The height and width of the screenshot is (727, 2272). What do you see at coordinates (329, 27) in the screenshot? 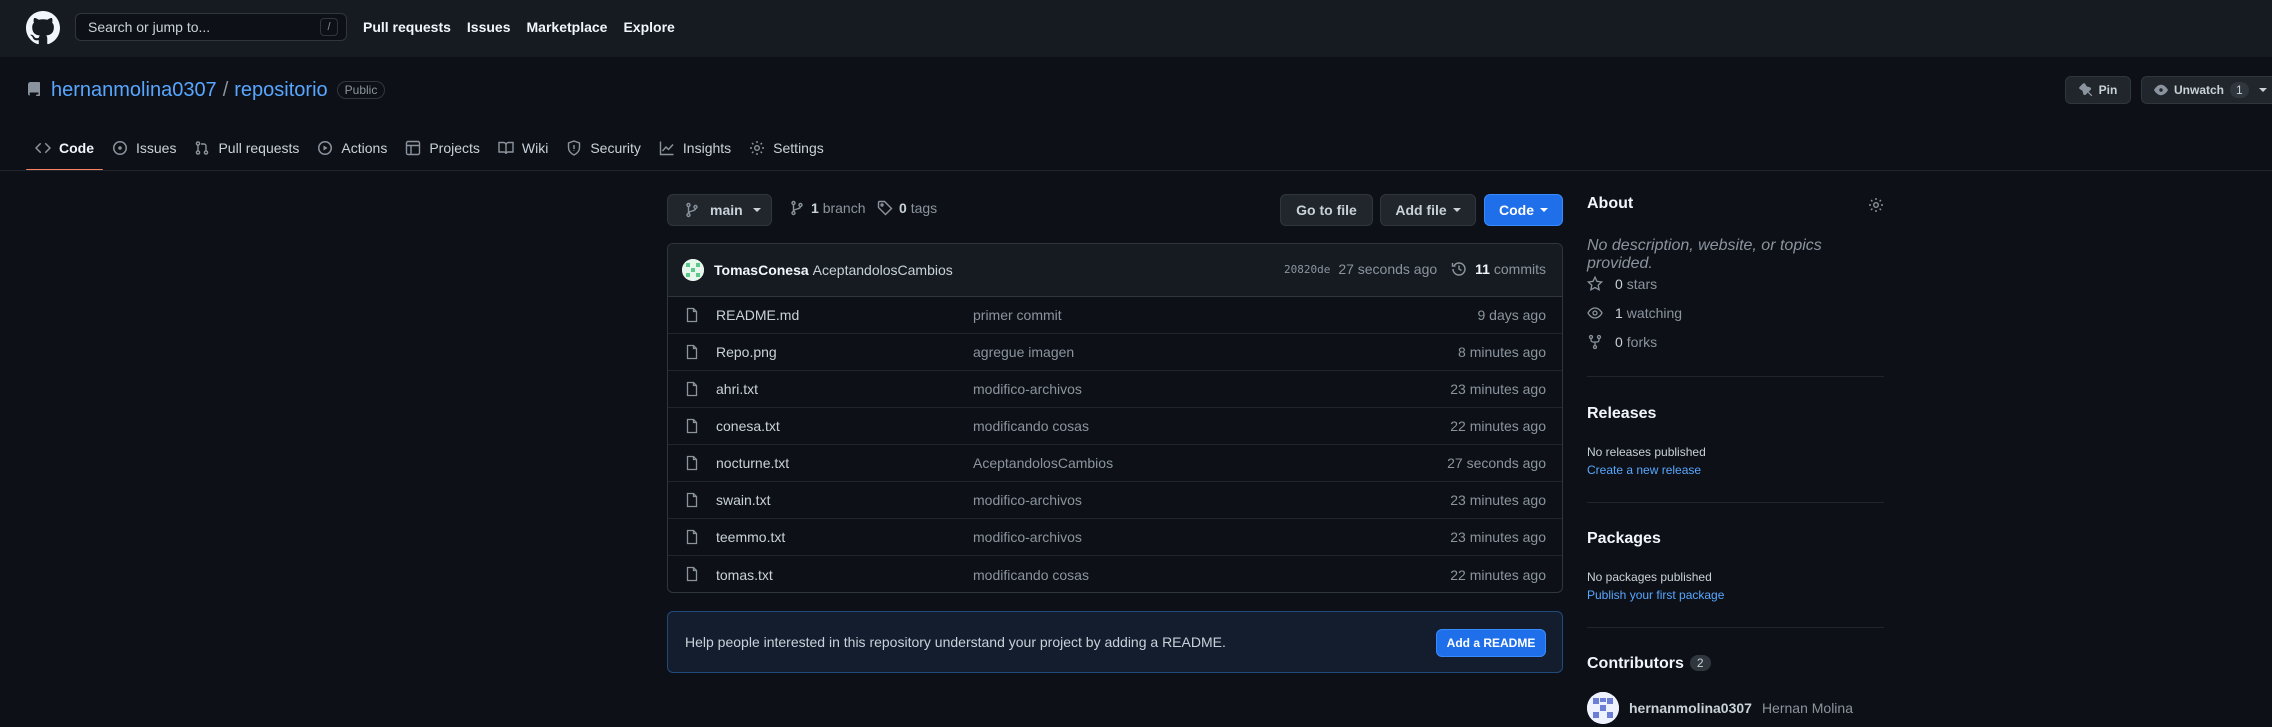
I see `search-shortcut-key: /` at bounding box center [329, 27].